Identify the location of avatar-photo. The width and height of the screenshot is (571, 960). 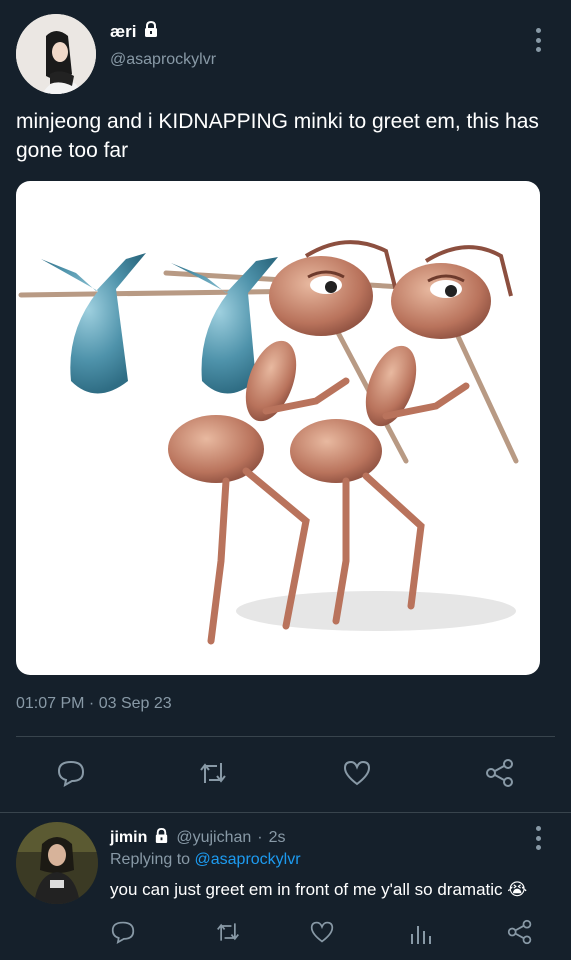
(56, 54).